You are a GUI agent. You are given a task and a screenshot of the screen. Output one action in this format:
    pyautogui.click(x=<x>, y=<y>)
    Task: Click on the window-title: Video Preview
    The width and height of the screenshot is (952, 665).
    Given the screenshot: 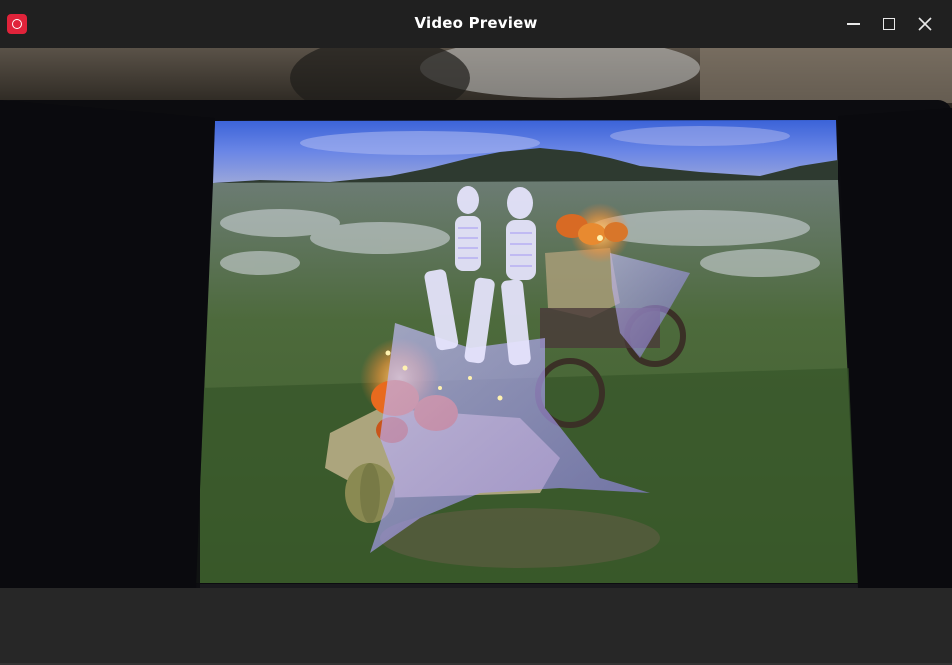 What is the action you would take?
    pyautogui.click(x=476, y=23)
    